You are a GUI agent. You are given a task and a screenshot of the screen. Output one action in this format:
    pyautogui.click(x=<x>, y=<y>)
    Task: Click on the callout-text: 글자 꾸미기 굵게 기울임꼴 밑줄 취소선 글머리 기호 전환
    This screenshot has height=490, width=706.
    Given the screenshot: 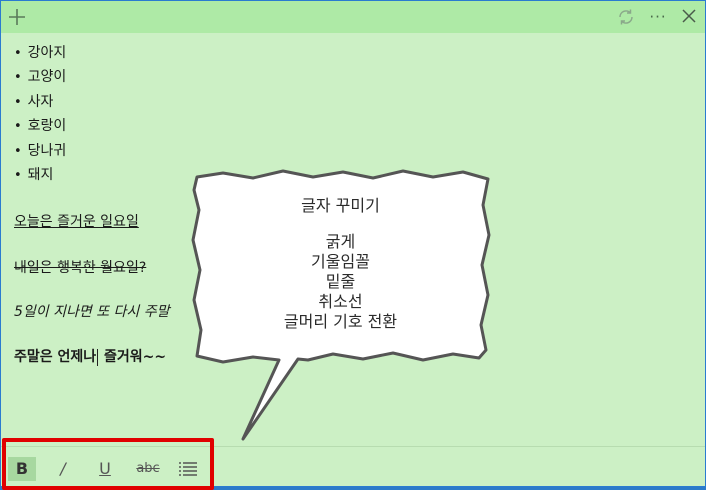 What is the action you would take?
    pyautogui.click(x=340, y=264)
    